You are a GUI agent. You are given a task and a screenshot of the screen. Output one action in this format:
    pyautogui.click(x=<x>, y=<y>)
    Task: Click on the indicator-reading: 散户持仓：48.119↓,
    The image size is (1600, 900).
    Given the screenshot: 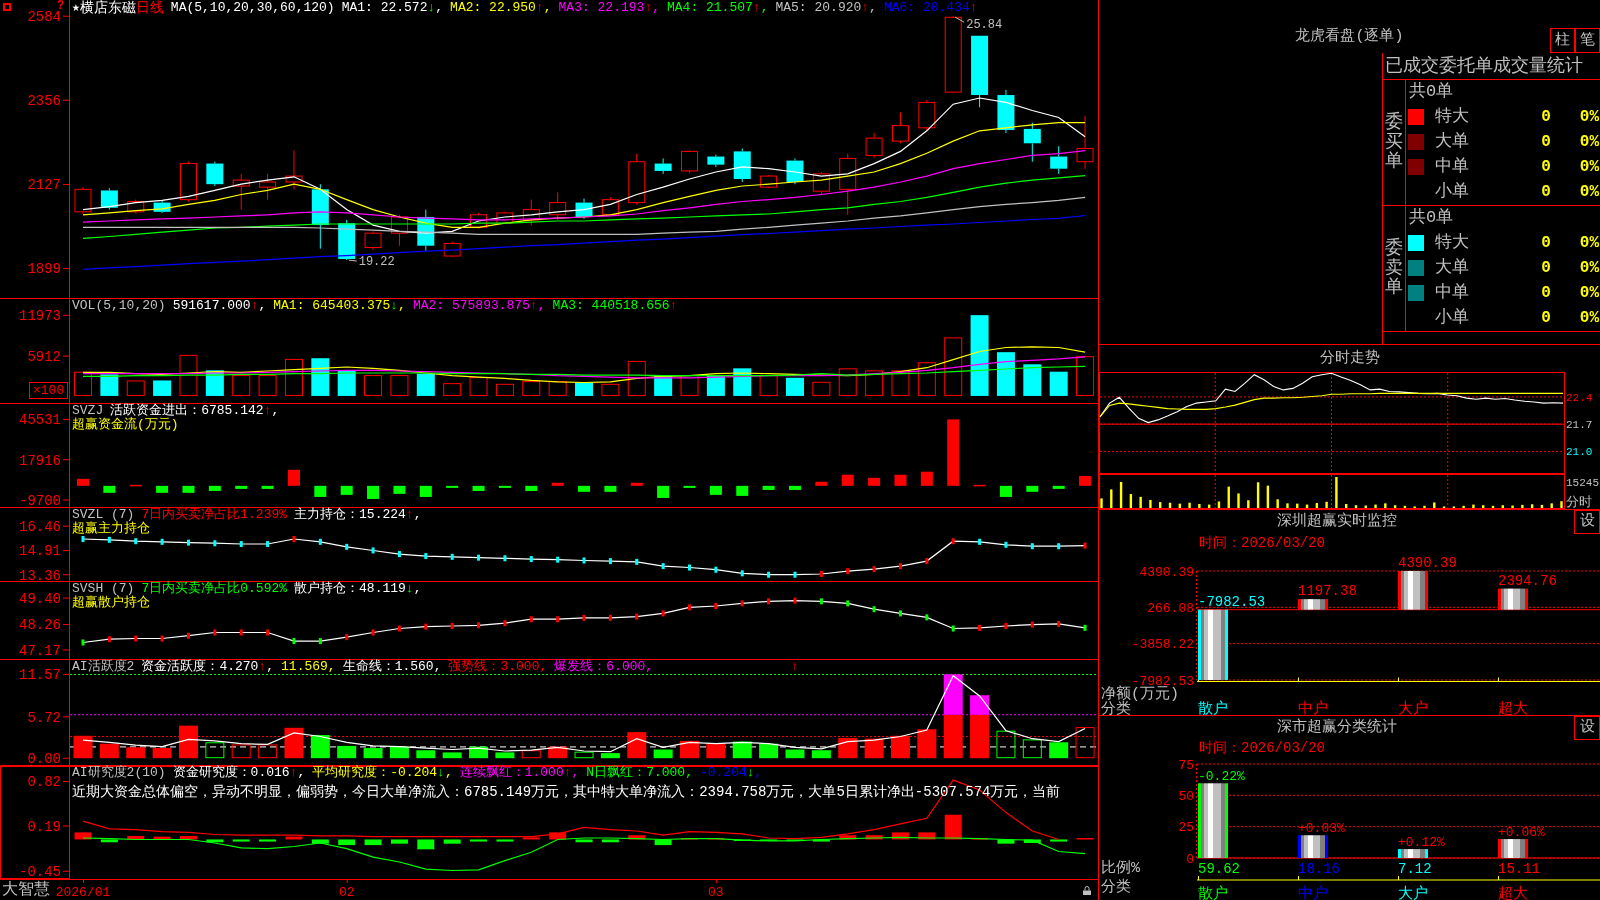 What is the action you would take?
    pyautogui.click(x=358, y=589)
    